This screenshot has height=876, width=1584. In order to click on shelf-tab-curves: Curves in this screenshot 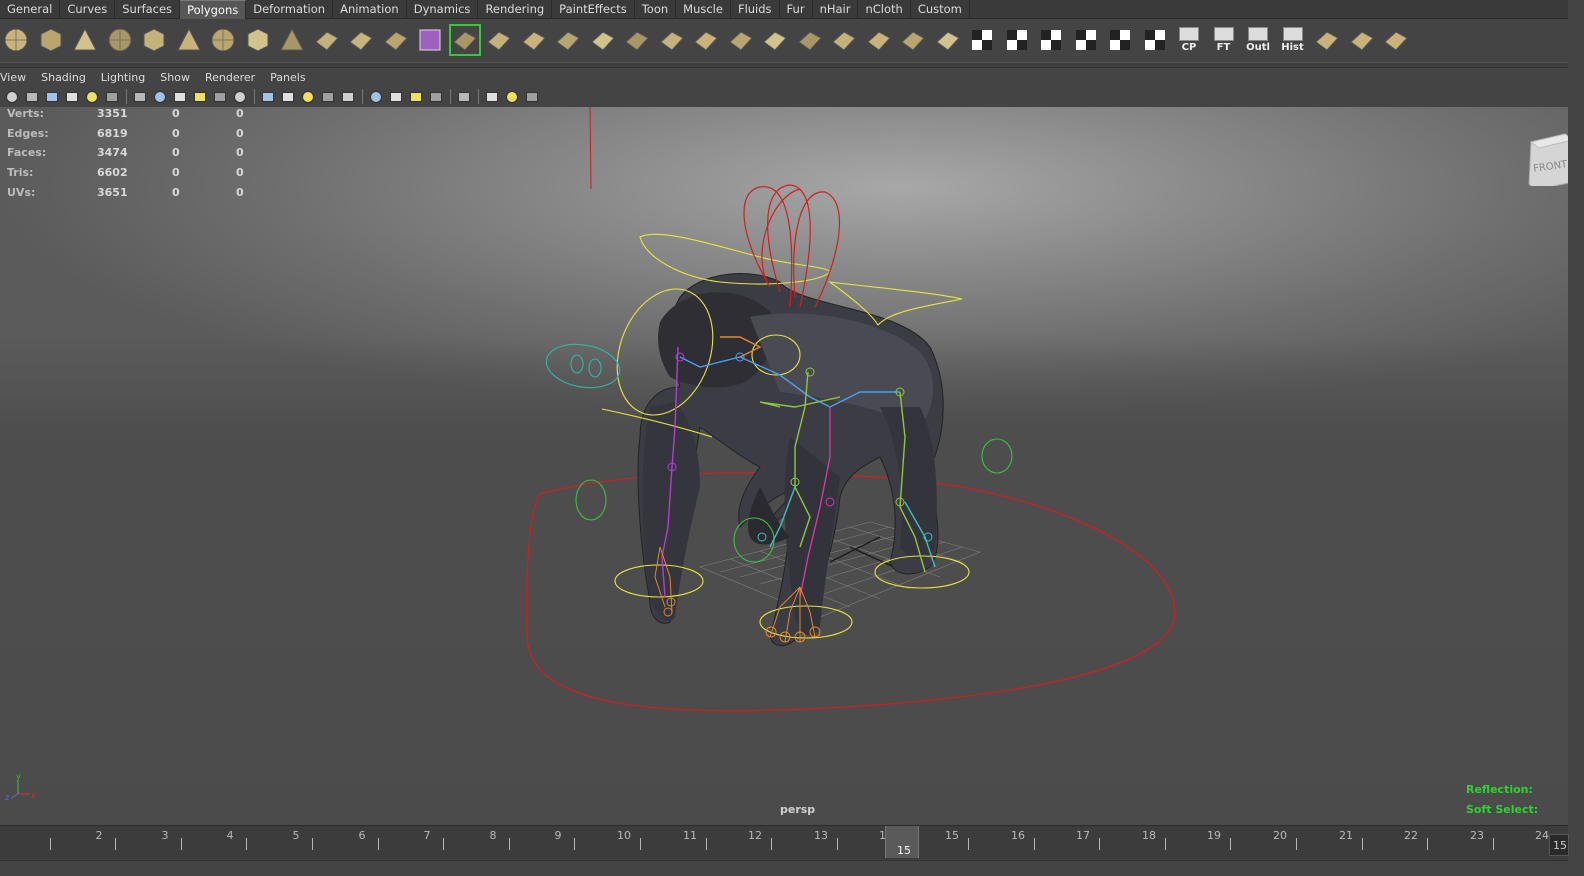, I will do `click(88, 9)`.